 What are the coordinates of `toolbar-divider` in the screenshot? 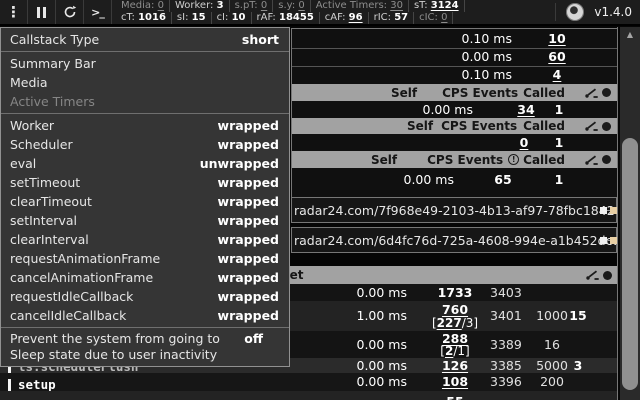 It's located at (556, 12).